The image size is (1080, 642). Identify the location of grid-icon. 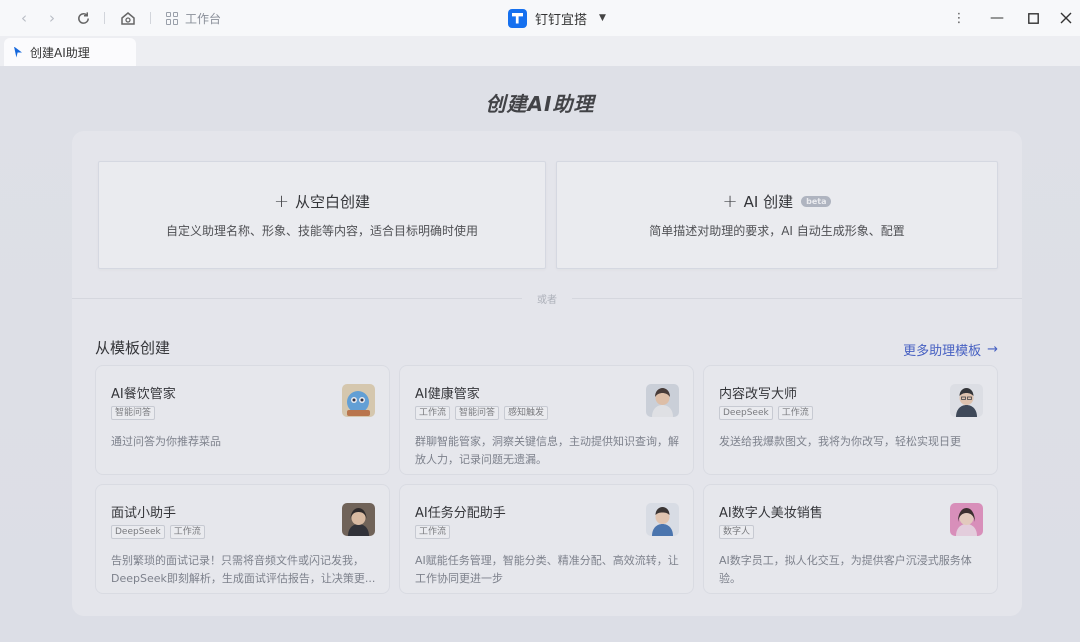
(172, 18).